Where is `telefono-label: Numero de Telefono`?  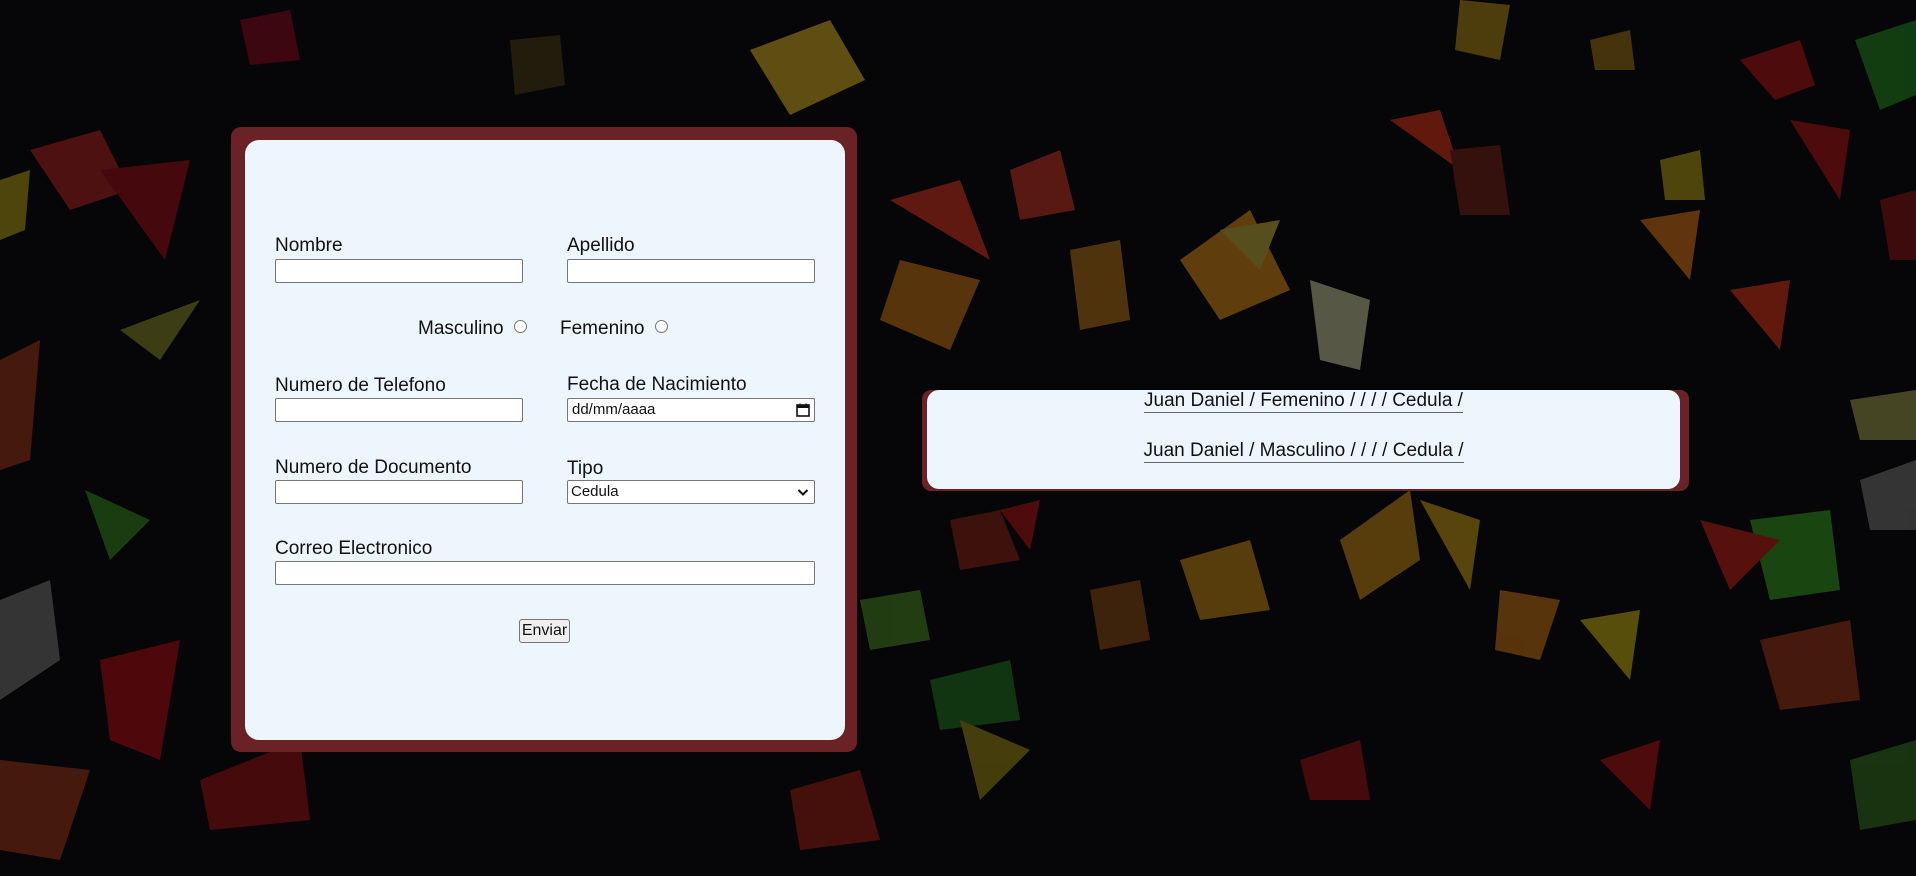 telefono-label: Numero de Telefono is located at coordinates (360, 385).